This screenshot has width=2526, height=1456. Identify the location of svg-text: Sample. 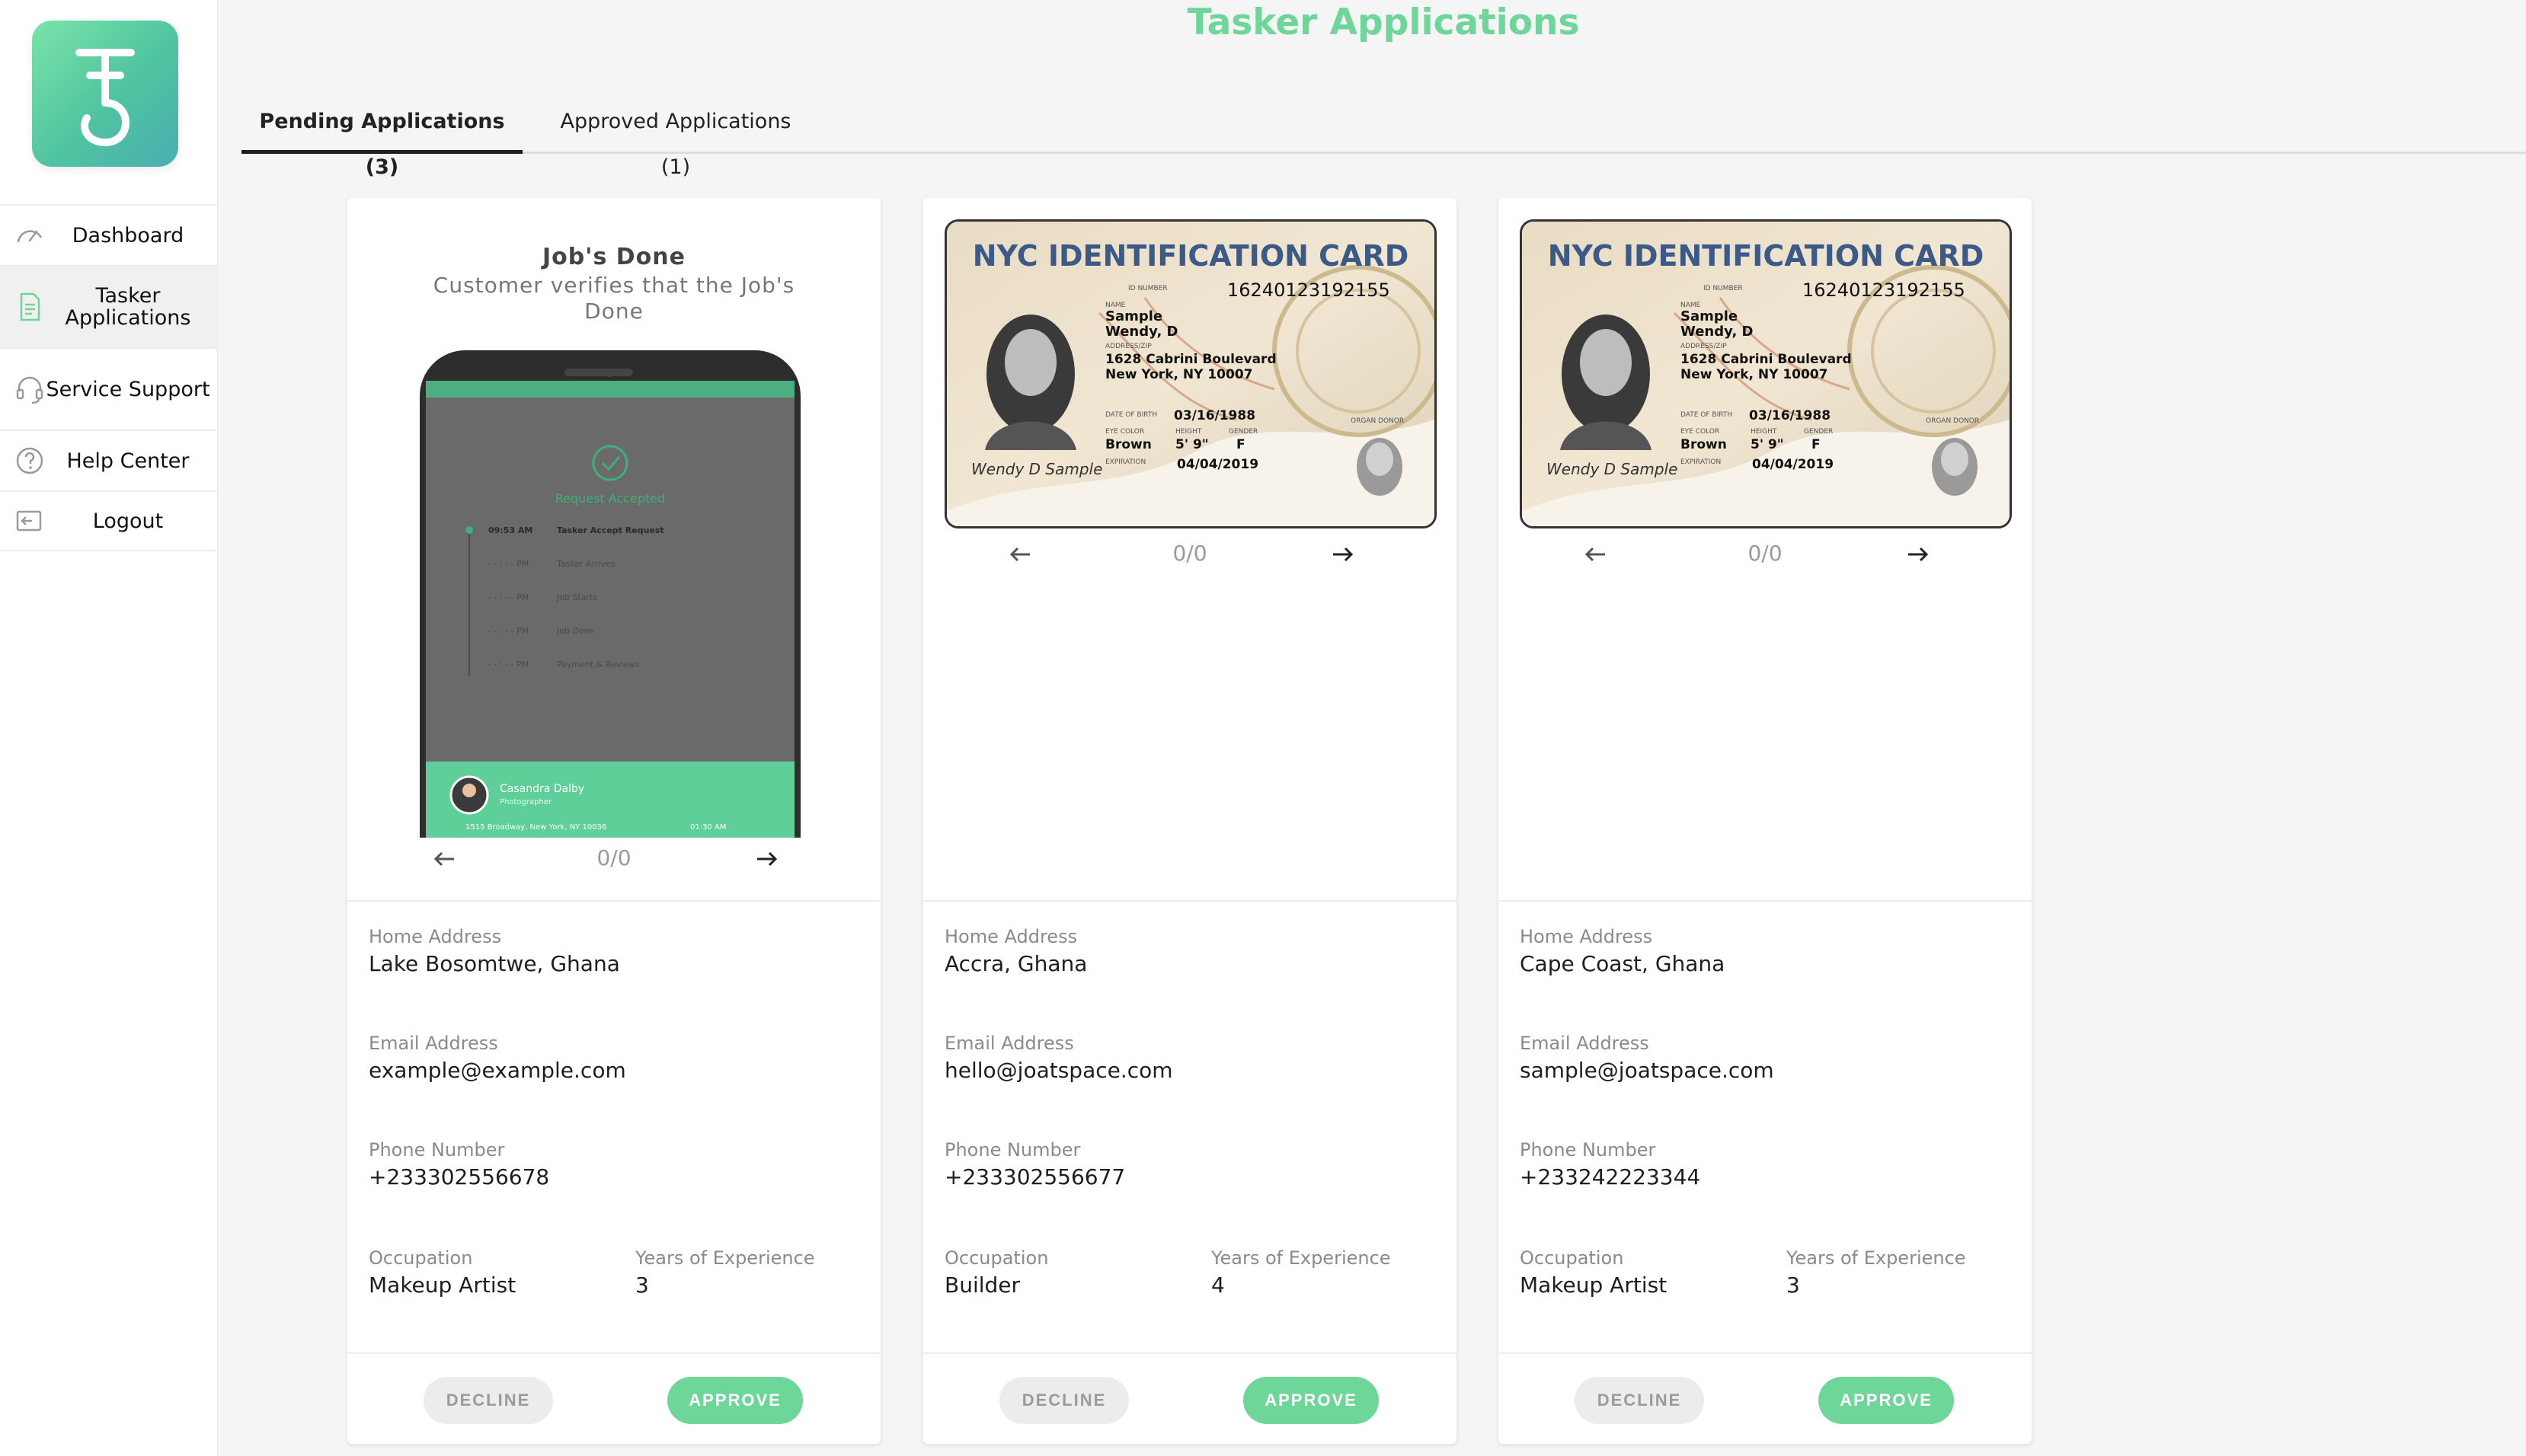
(1133, 316).